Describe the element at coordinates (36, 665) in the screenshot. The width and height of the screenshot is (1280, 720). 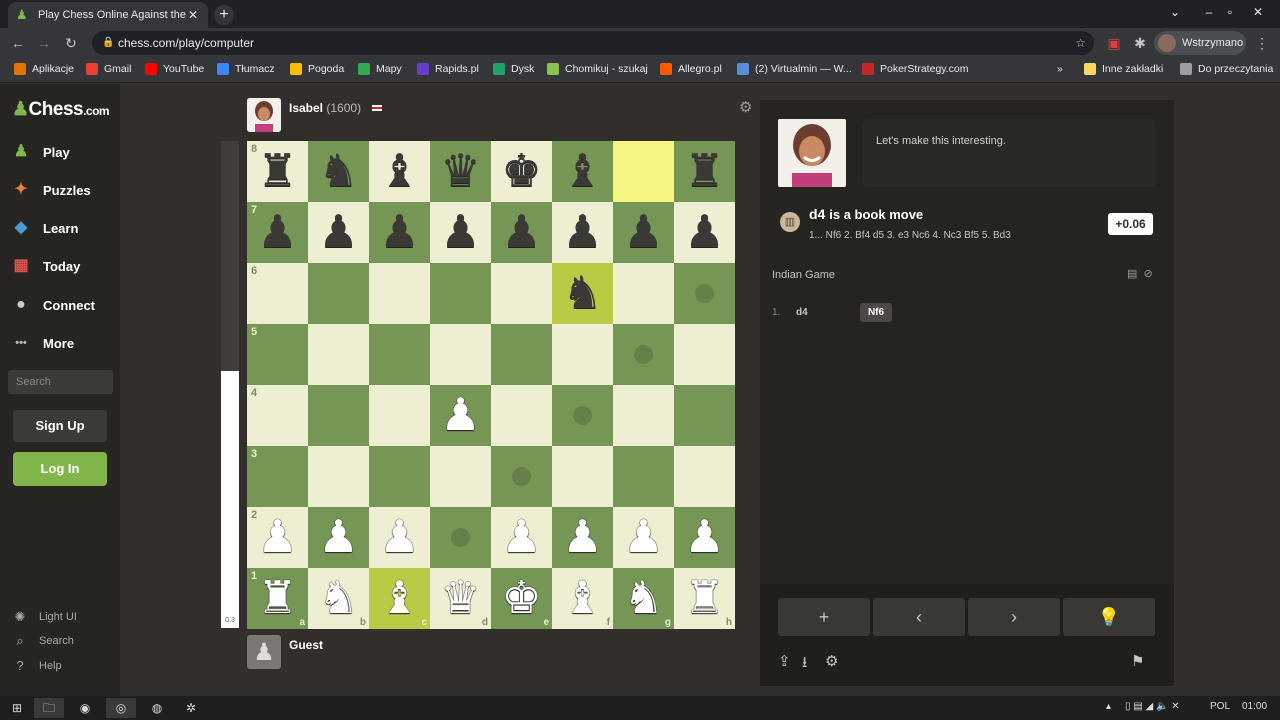
I see `sidebar-footer-help: ? Help` at that location.